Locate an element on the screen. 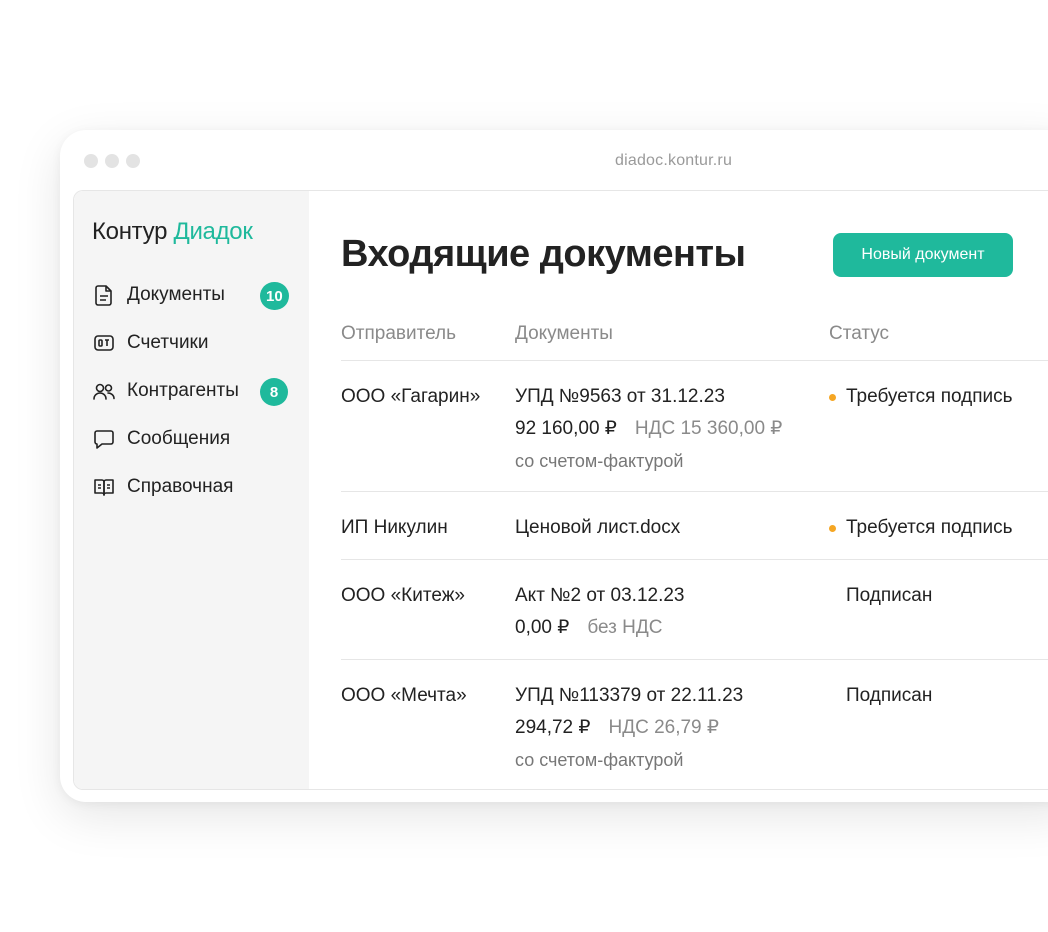 This screenshot has width=1048, height=932. sidebar-item-counterparties: Контрагенты 8 is located at coordinates (192, 391).